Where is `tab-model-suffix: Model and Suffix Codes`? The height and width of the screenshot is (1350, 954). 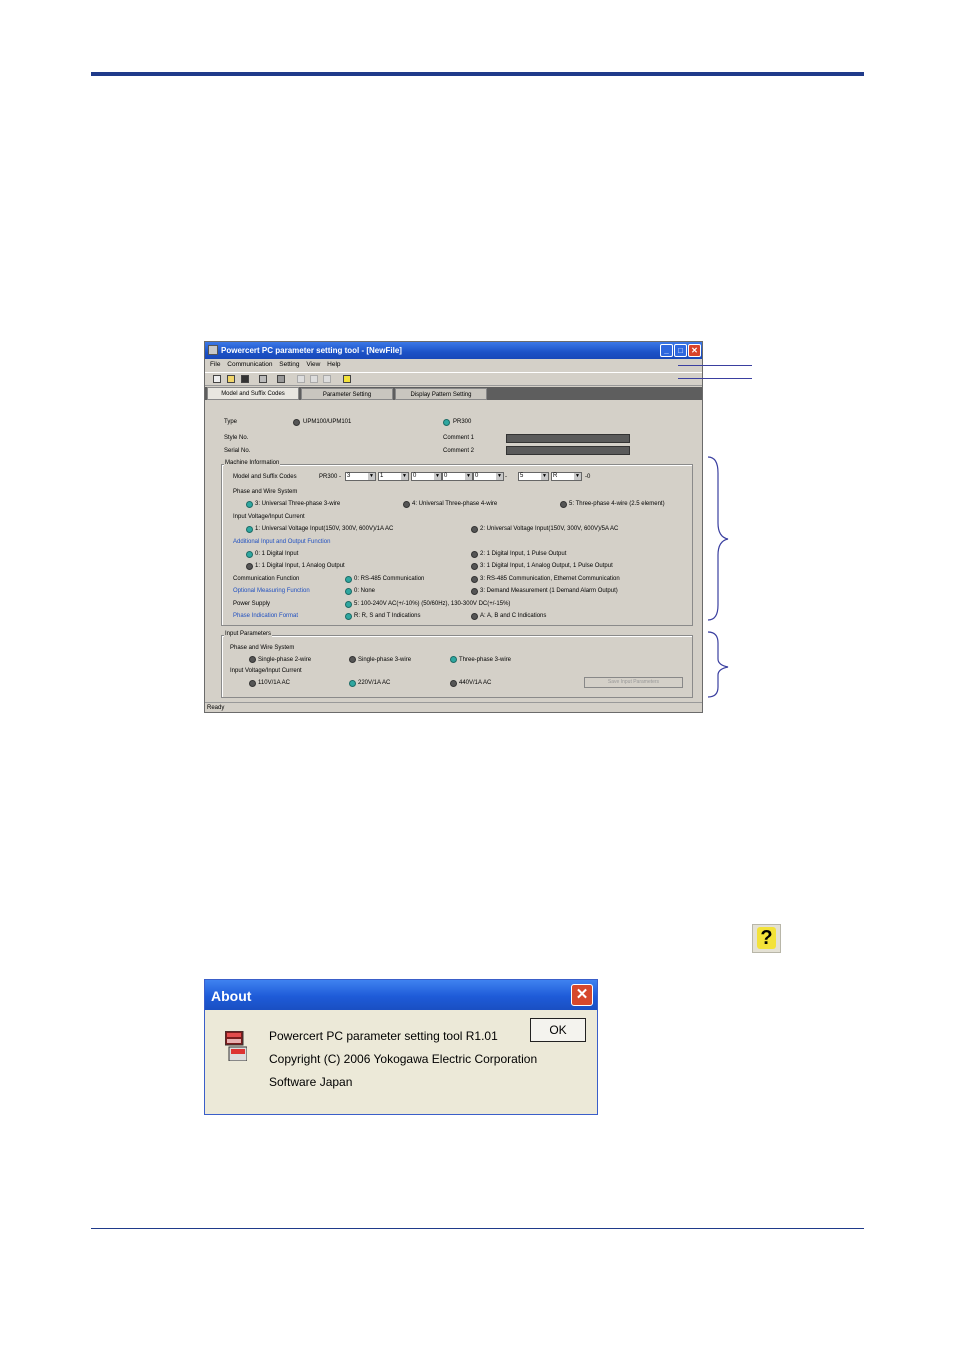 tab-model-suffix: Model and Suffix Codes is located at coordinates (253, 393).